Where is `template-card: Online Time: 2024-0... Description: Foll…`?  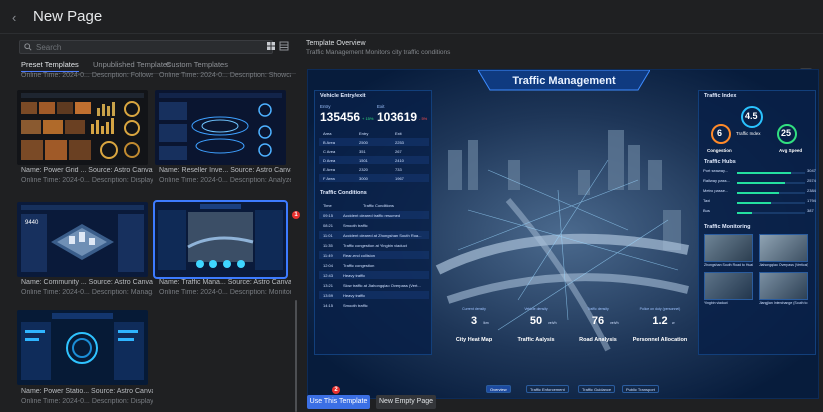
template-card: Online Time: 2024-0... Description: Foll… is located at coordinates (87, 77).